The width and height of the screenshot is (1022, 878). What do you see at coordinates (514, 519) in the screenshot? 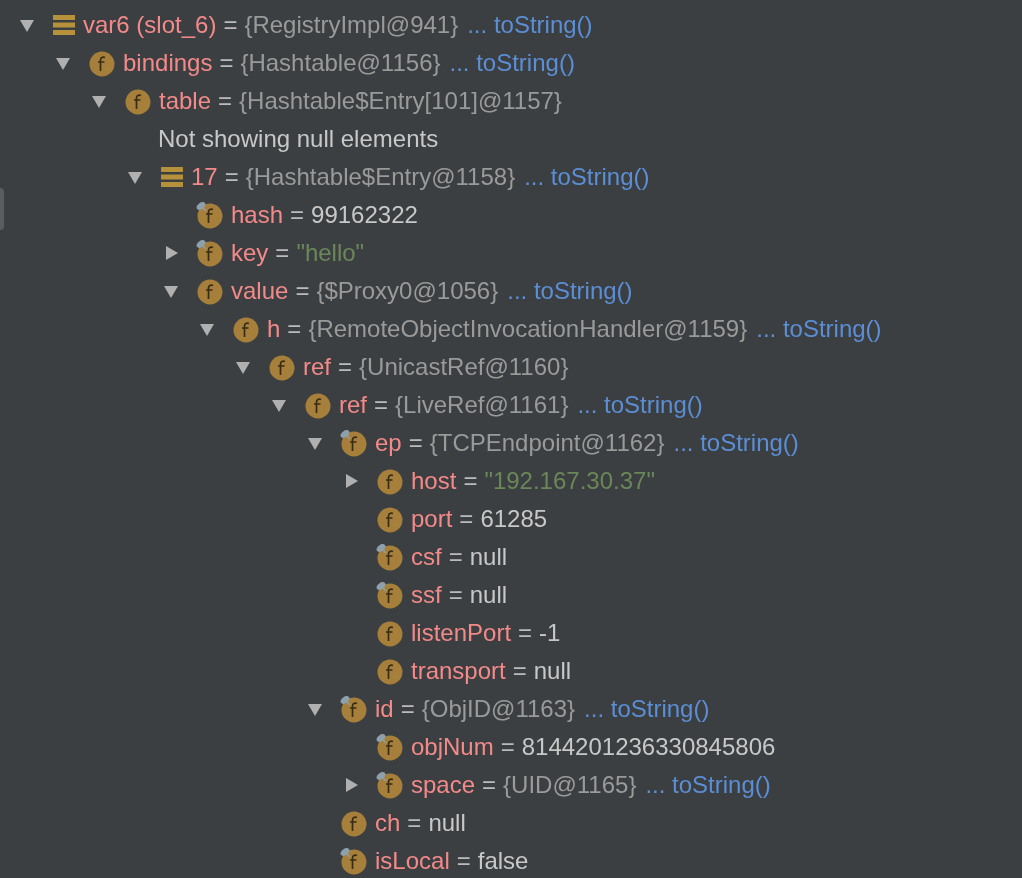
I see `variable-value: 61285` at bounding box center [514, 519].